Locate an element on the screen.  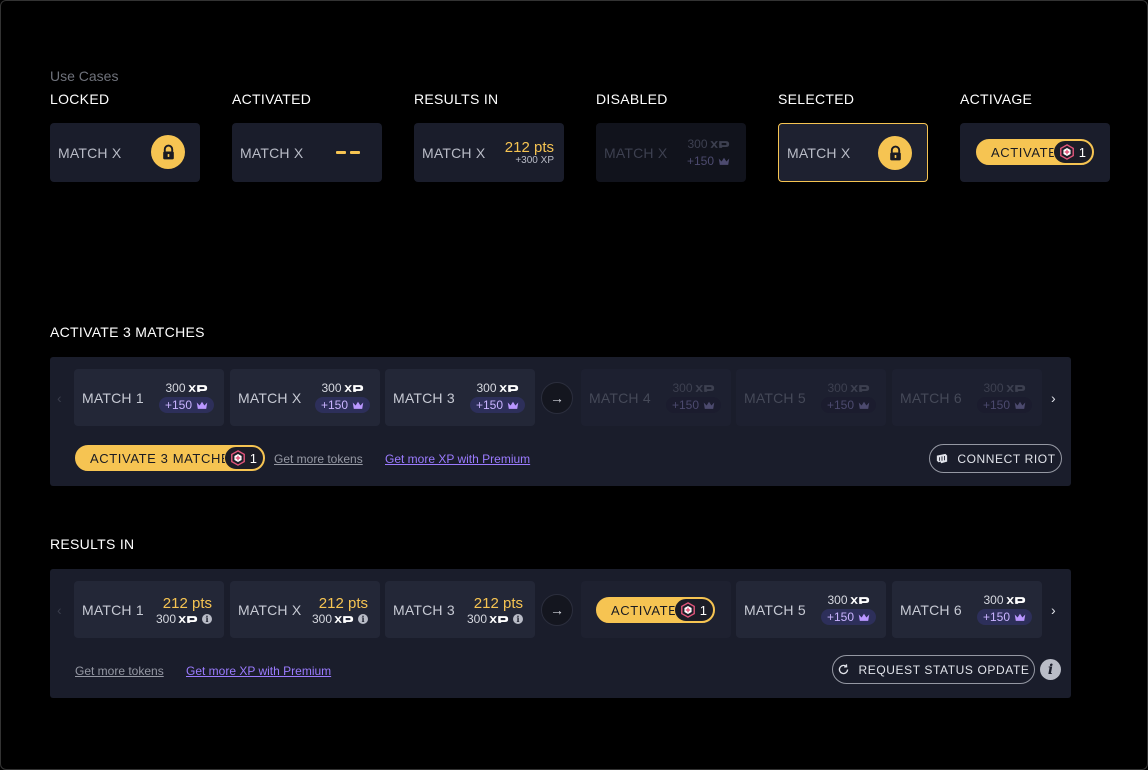
activate-matches-button: ACTIVATE 3 MATCHES 1 is located at coordinates (170, 458).